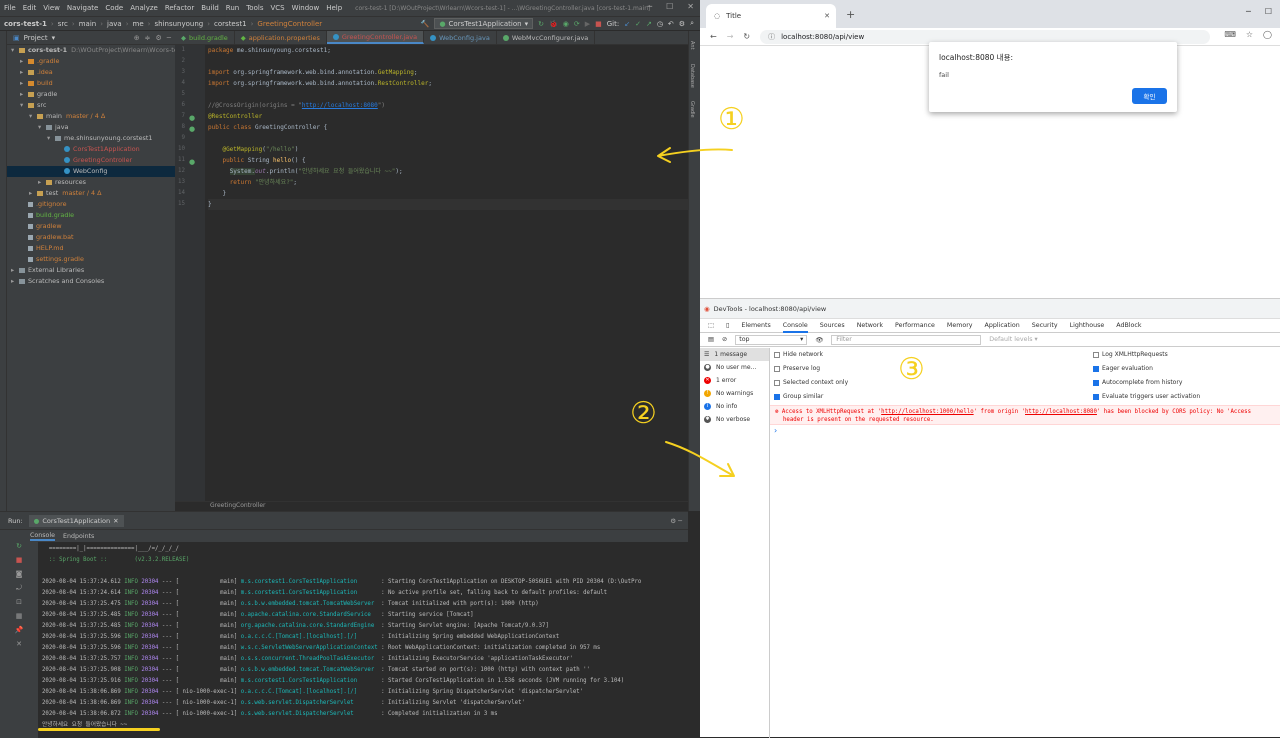 This screenshot has height=738, width=1280. What do you see at coordinates (169, 38) in the screenshot?
I see `hide-icon: ─` at bounding box center [169, 38].